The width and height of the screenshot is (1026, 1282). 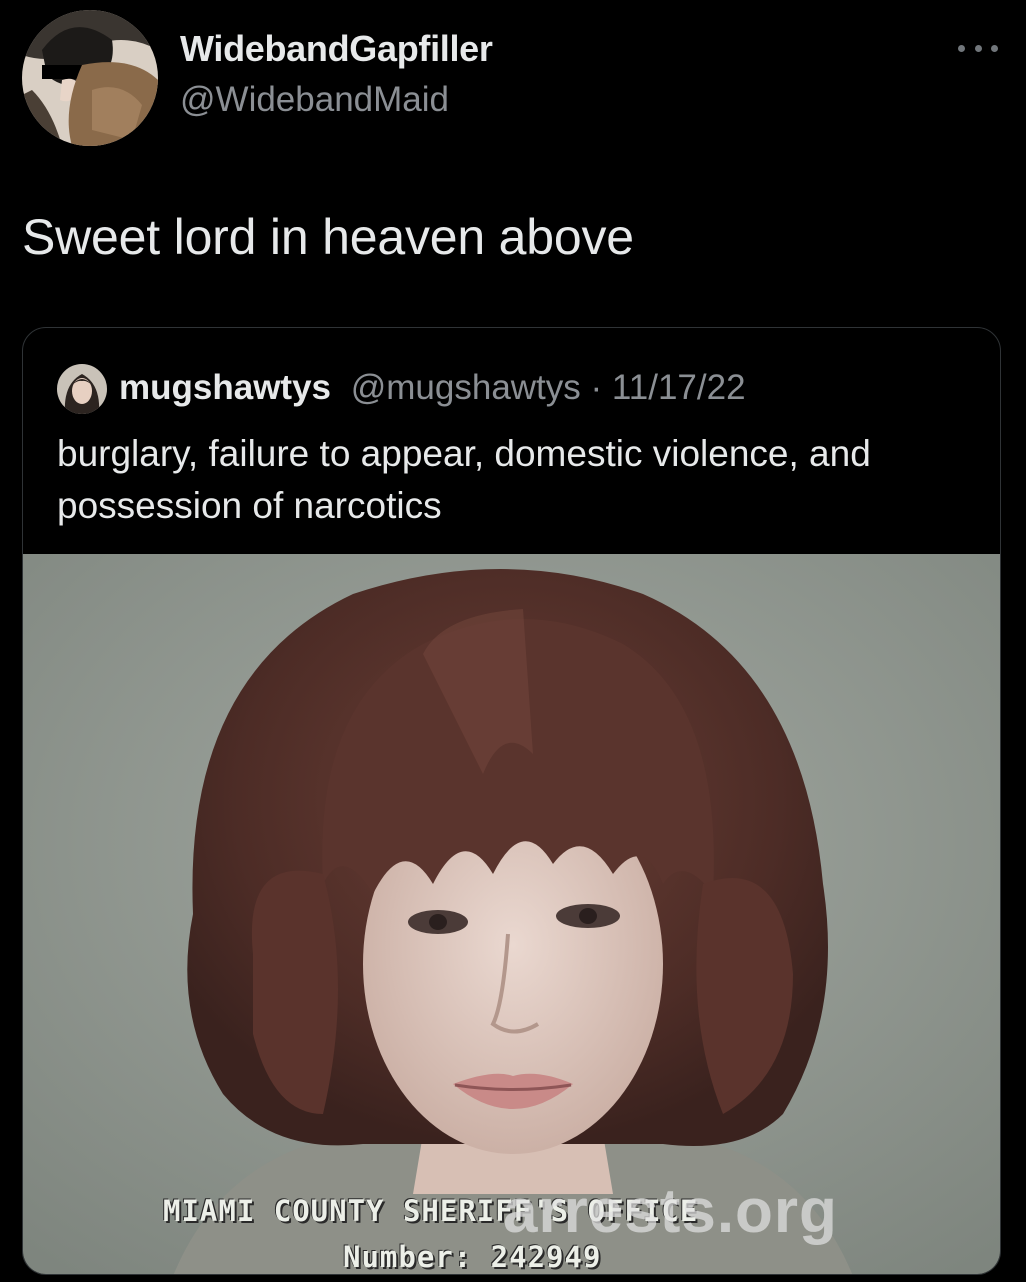 What do you see at coordinates (670, 1211) in the screenshot?
I see `photo-watermark: arrests.org` at bounding box center [670, 1211].